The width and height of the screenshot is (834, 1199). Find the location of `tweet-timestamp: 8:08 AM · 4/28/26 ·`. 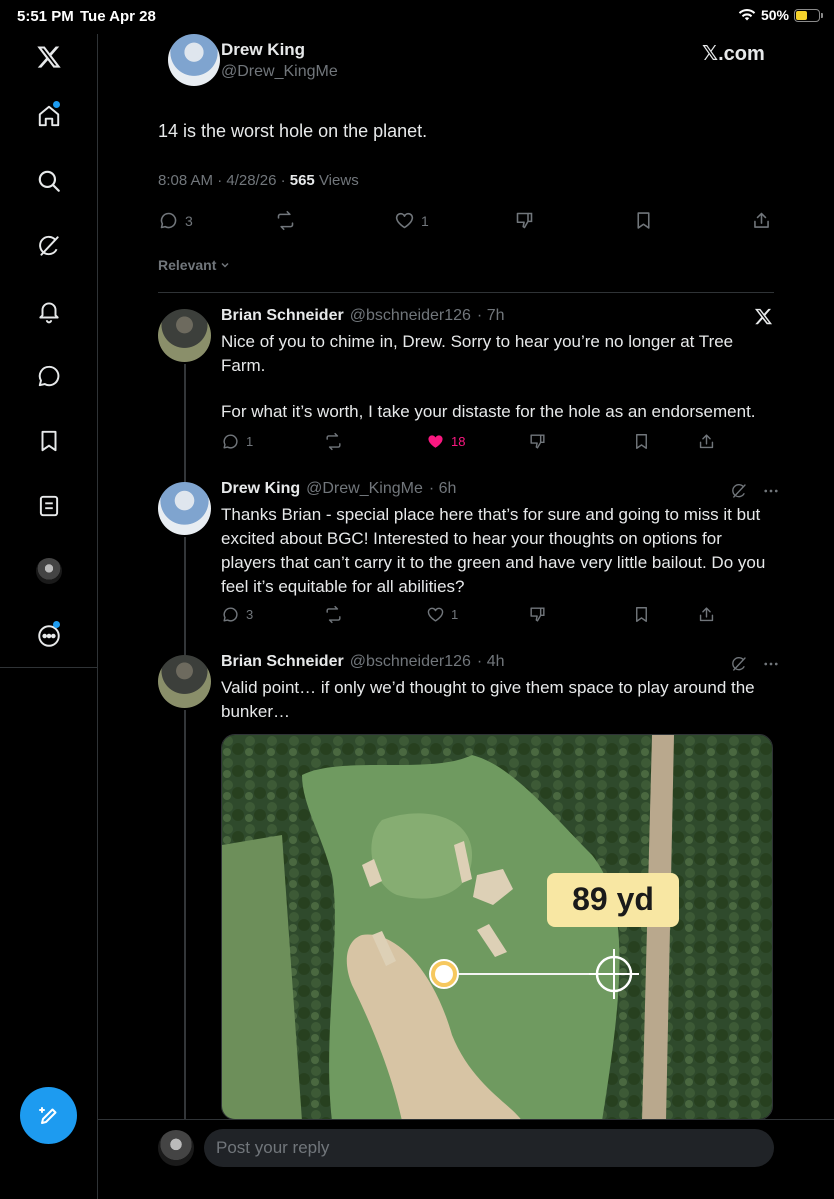

tweet-timestamp: 8:08 AM · 4/28/26 · is located at coordinates (224, 180).